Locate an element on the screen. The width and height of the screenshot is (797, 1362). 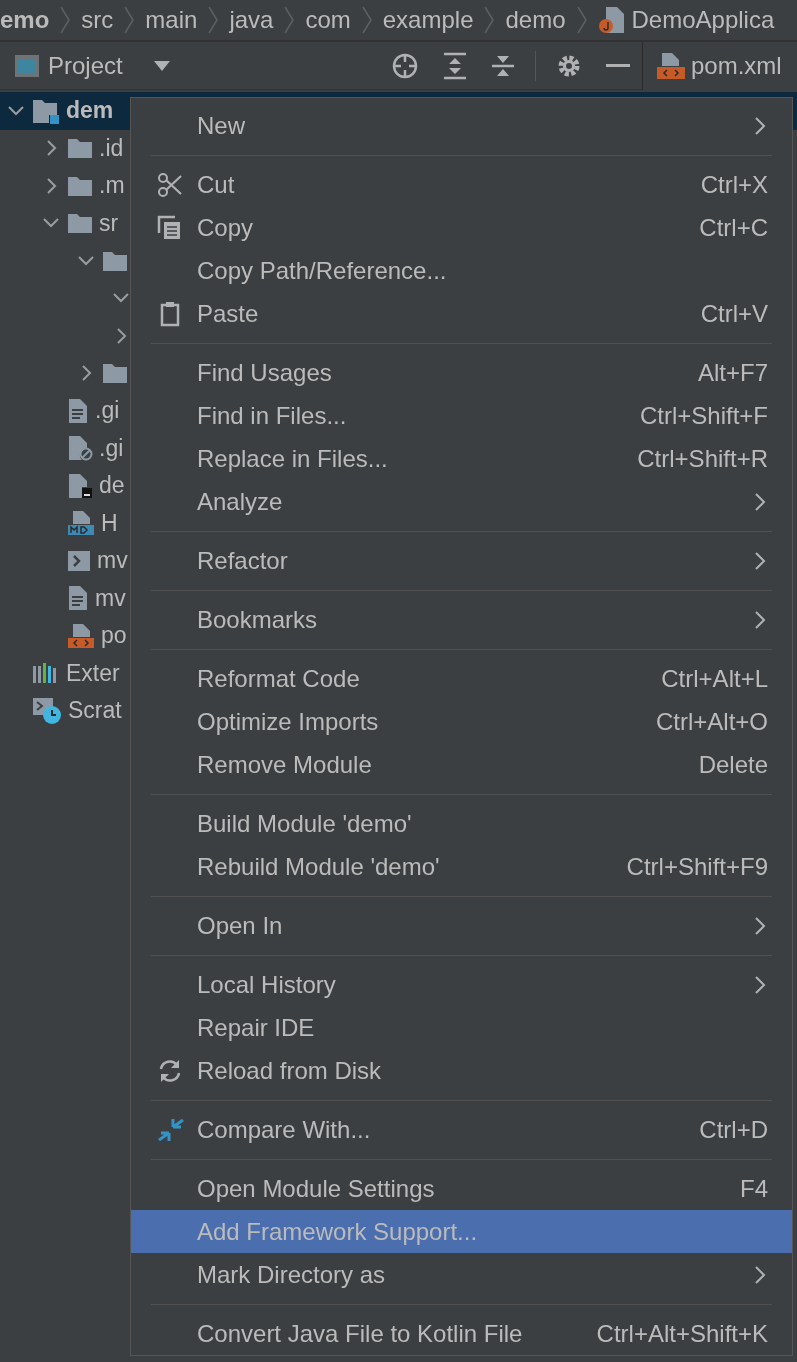
shortcut-text: Ctrl+V is located at coordinates (734, 313).